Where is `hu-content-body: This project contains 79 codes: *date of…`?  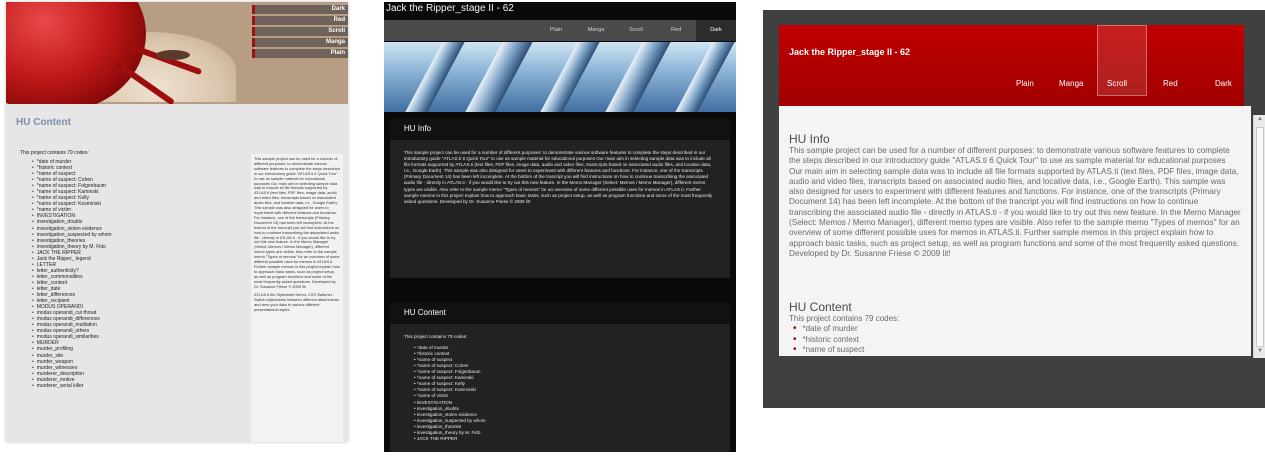
hu-content-body: This project contains 79 codes: *date of… is located at coordinates (560, 388).